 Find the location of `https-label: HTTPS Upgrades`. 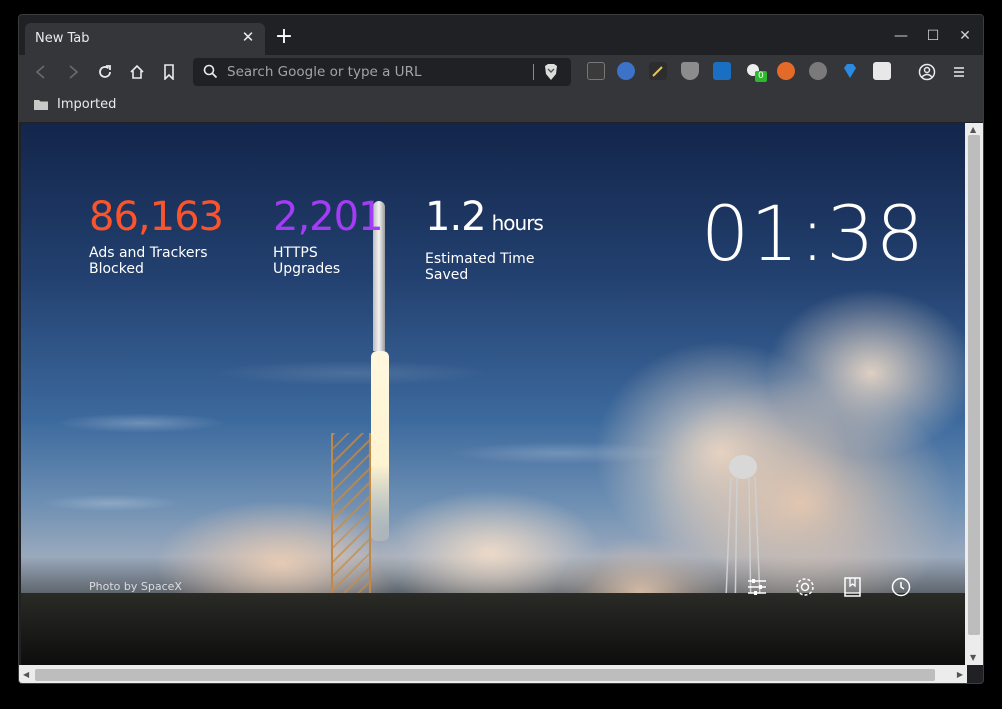

https-label: HTTPS Upgrades is located at coordinates (307, 261).